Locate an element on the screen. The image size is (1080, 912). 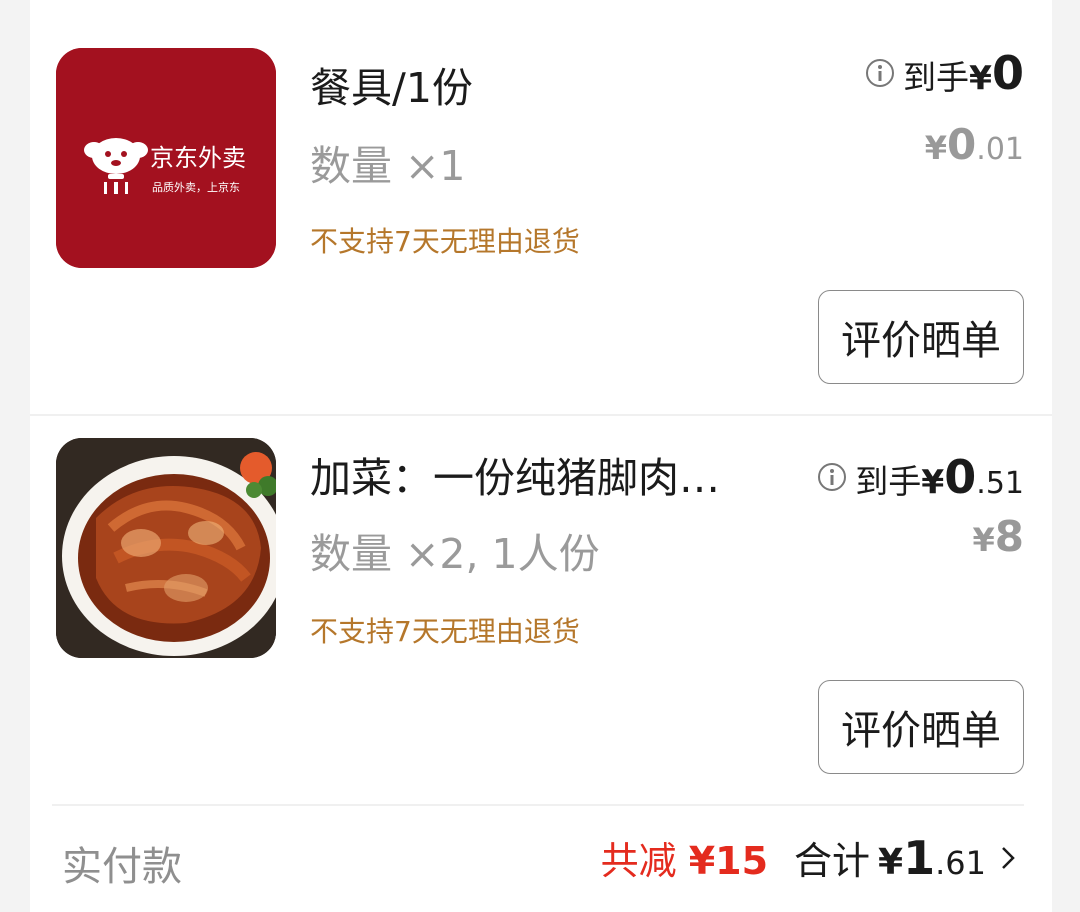
jd-waimai-logo: 京东外卖 品质外卖，上京东 is located at coordinates (166, 158).